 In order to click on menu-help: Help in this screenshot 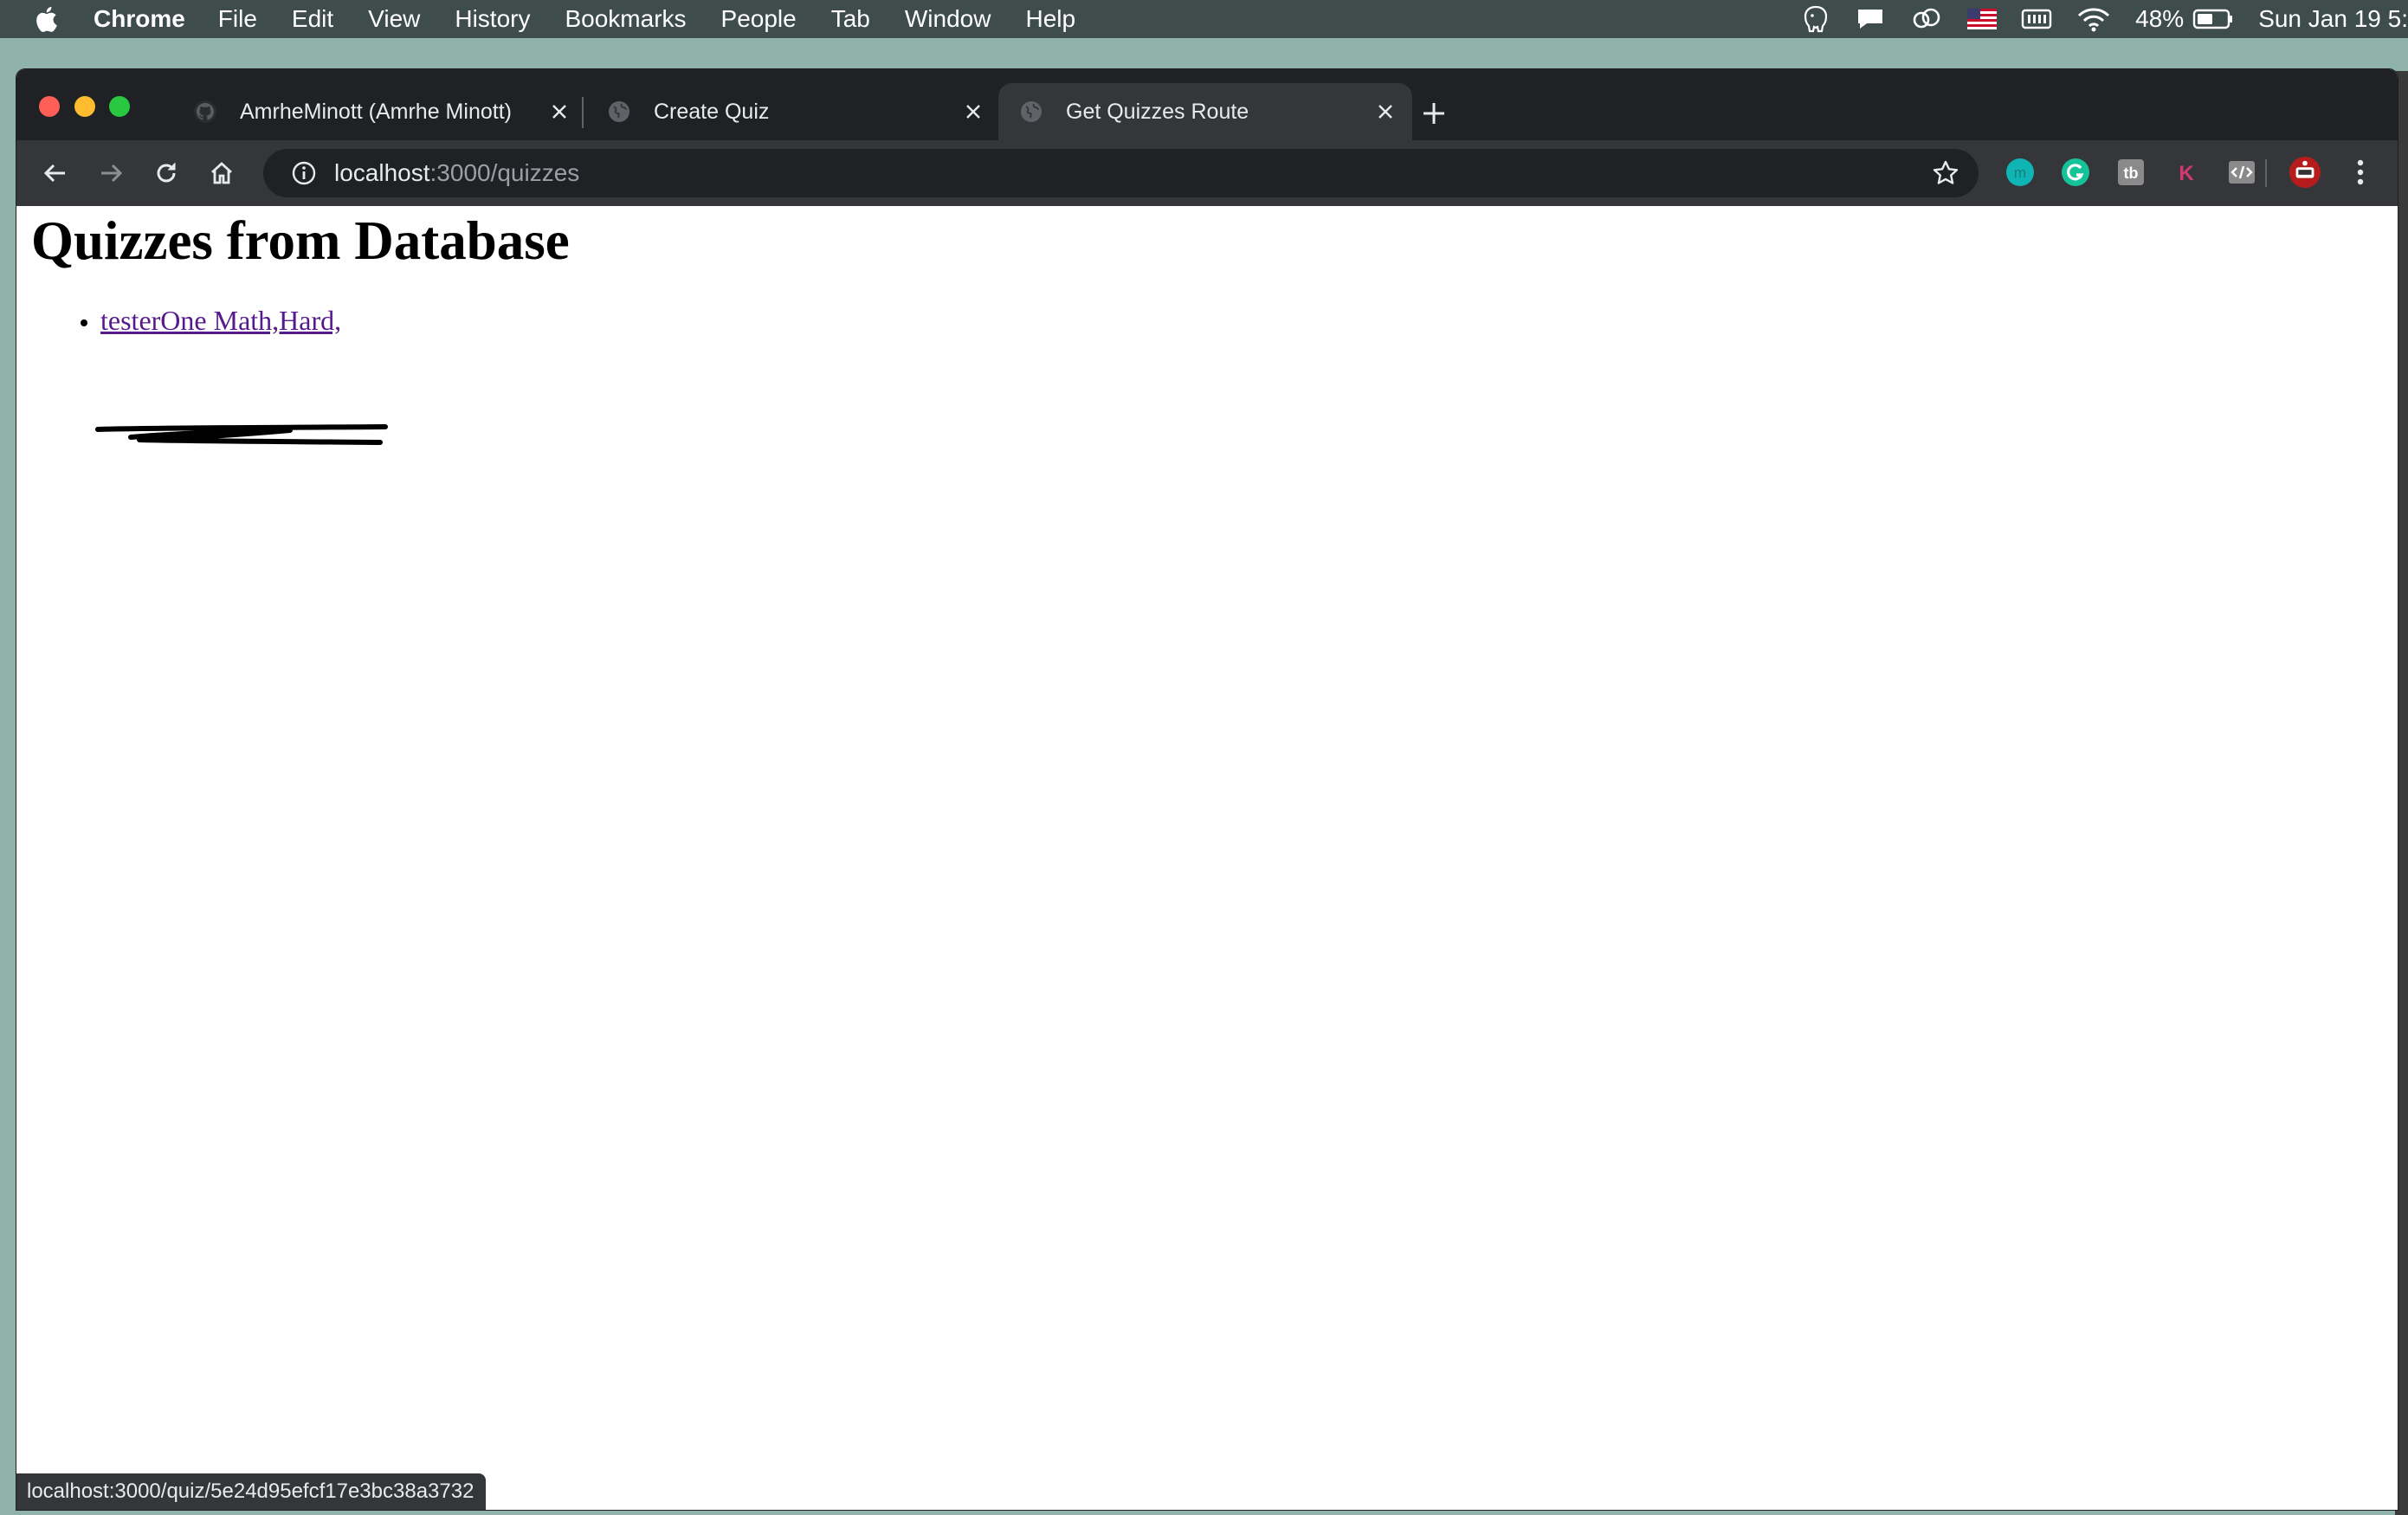, I will do `click(1050, 19)`.